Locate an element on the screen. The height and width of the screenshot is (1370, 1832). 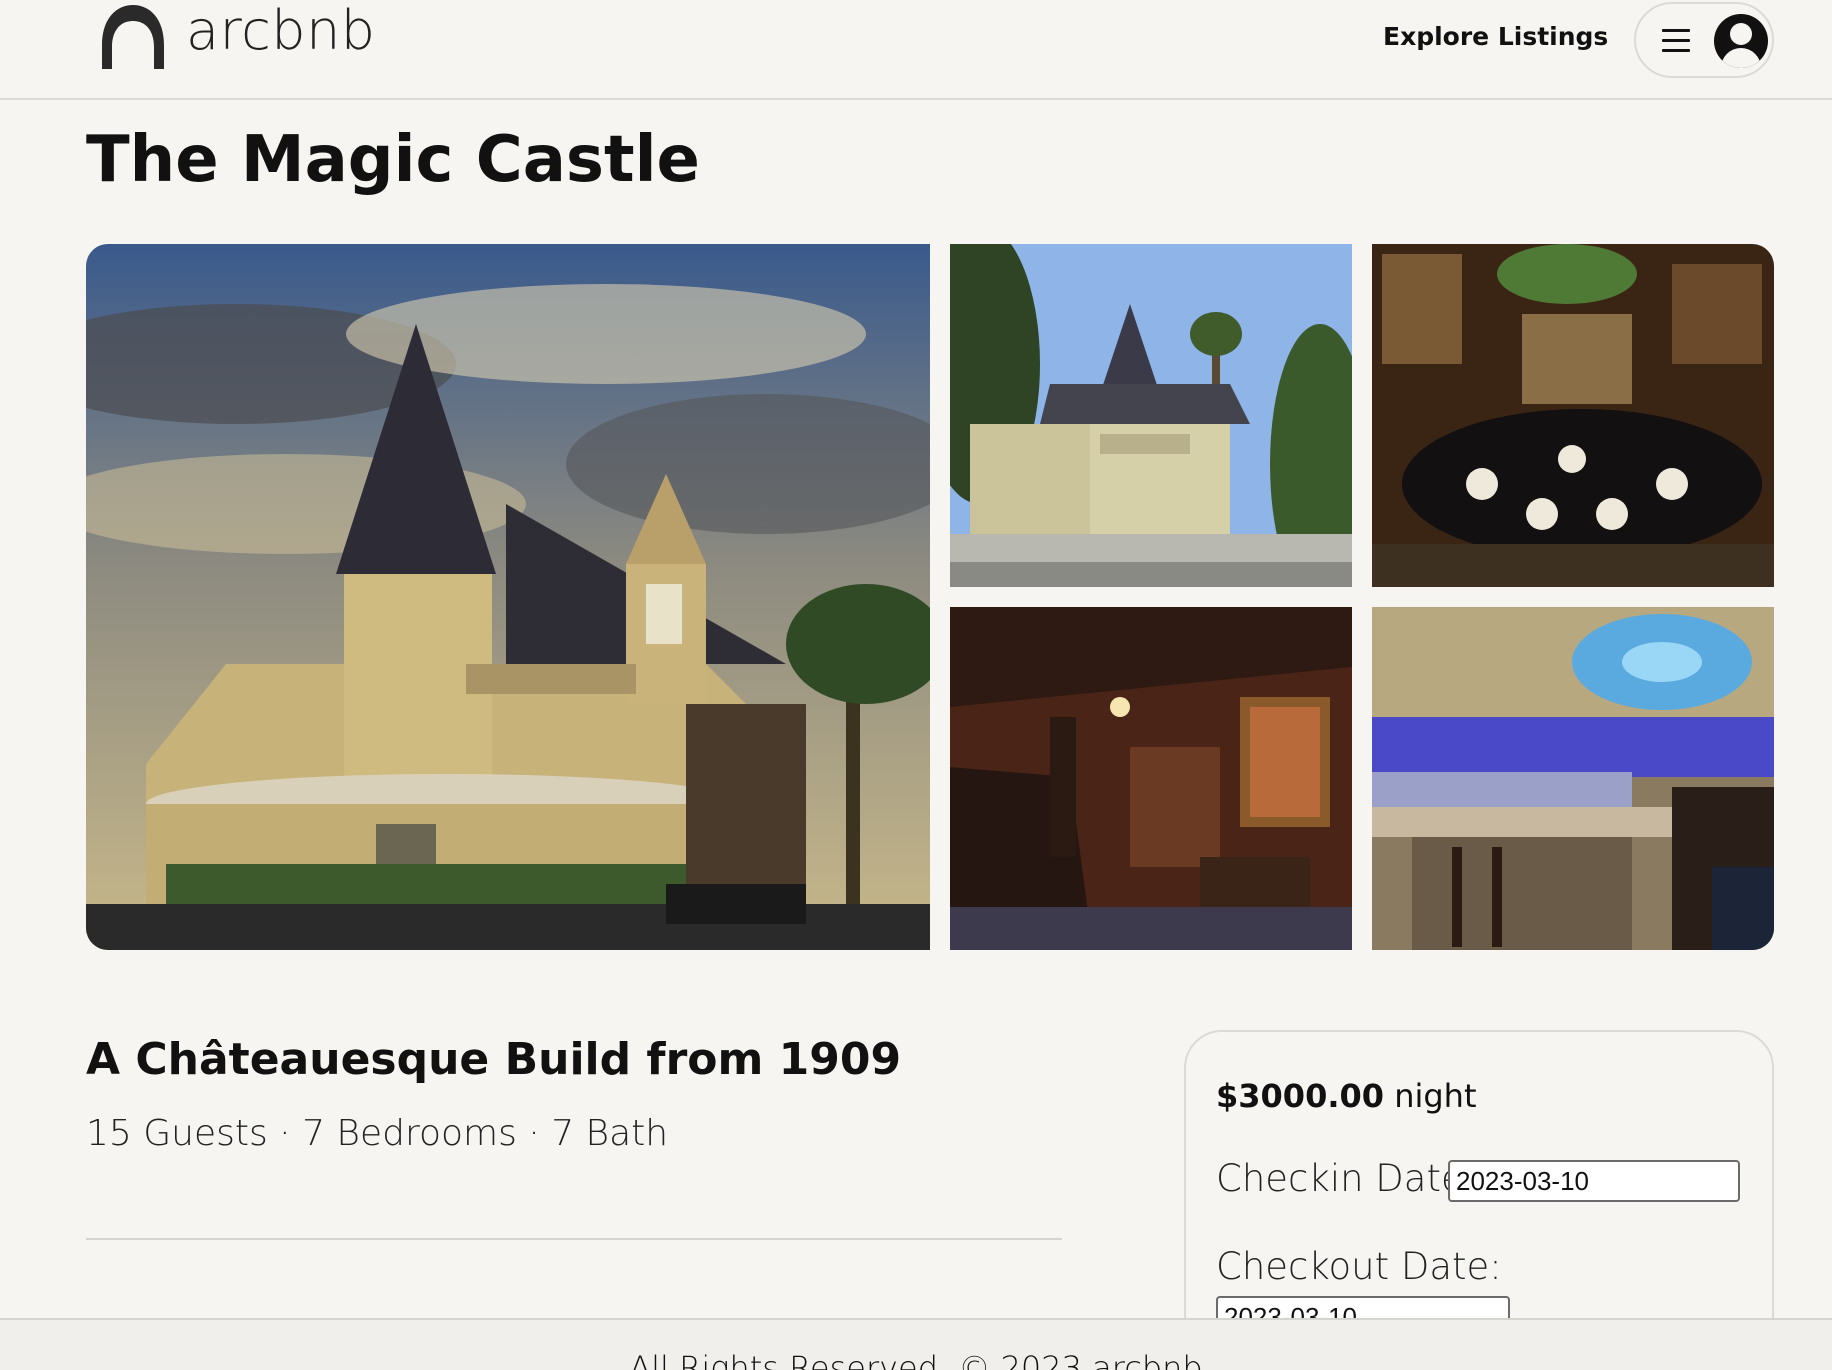
brand-logo: arcbnb is located at coordinates (235, 36).